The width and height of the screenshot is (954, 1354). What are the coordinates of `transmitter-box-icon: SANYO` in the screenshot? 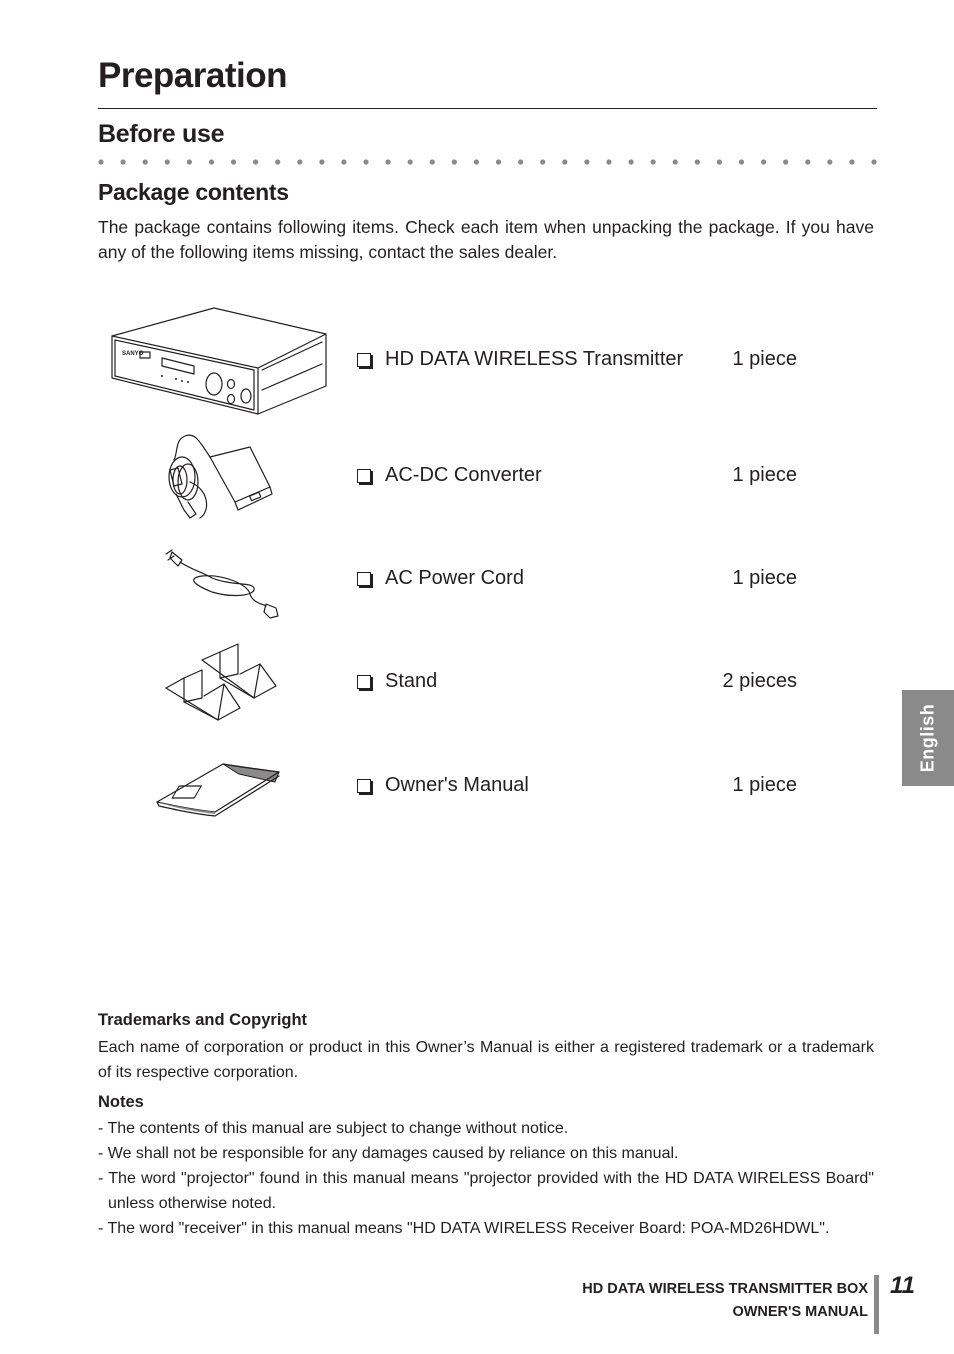 It's located at (219, 361).